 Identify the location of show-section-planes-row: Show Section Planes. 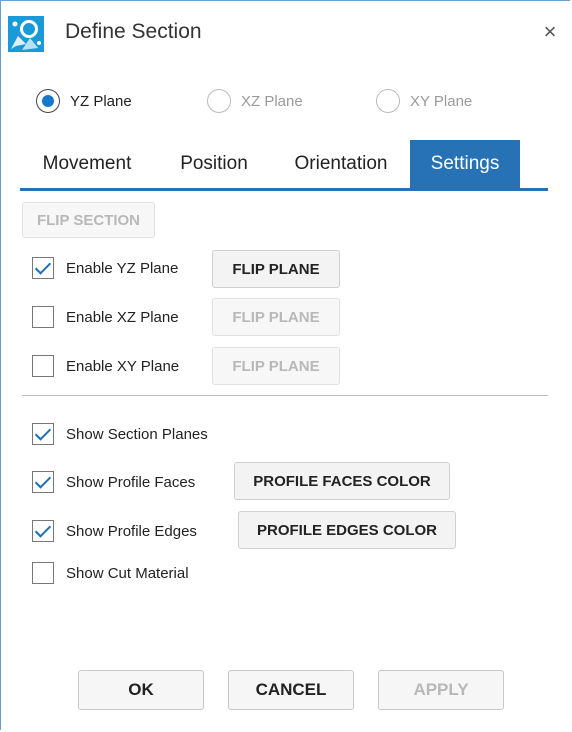
(120, 434).